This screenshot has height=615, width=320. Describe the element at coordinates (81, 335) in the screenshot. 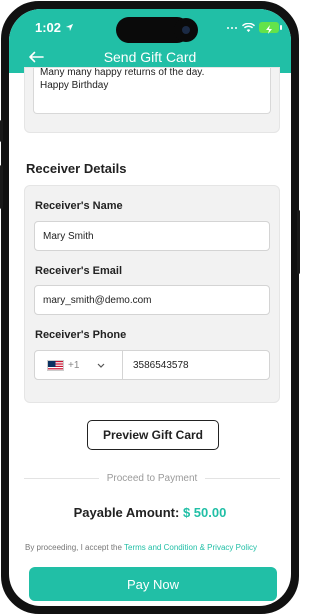

I see `receiver-phone-label: Receiver's Phone` at that location.